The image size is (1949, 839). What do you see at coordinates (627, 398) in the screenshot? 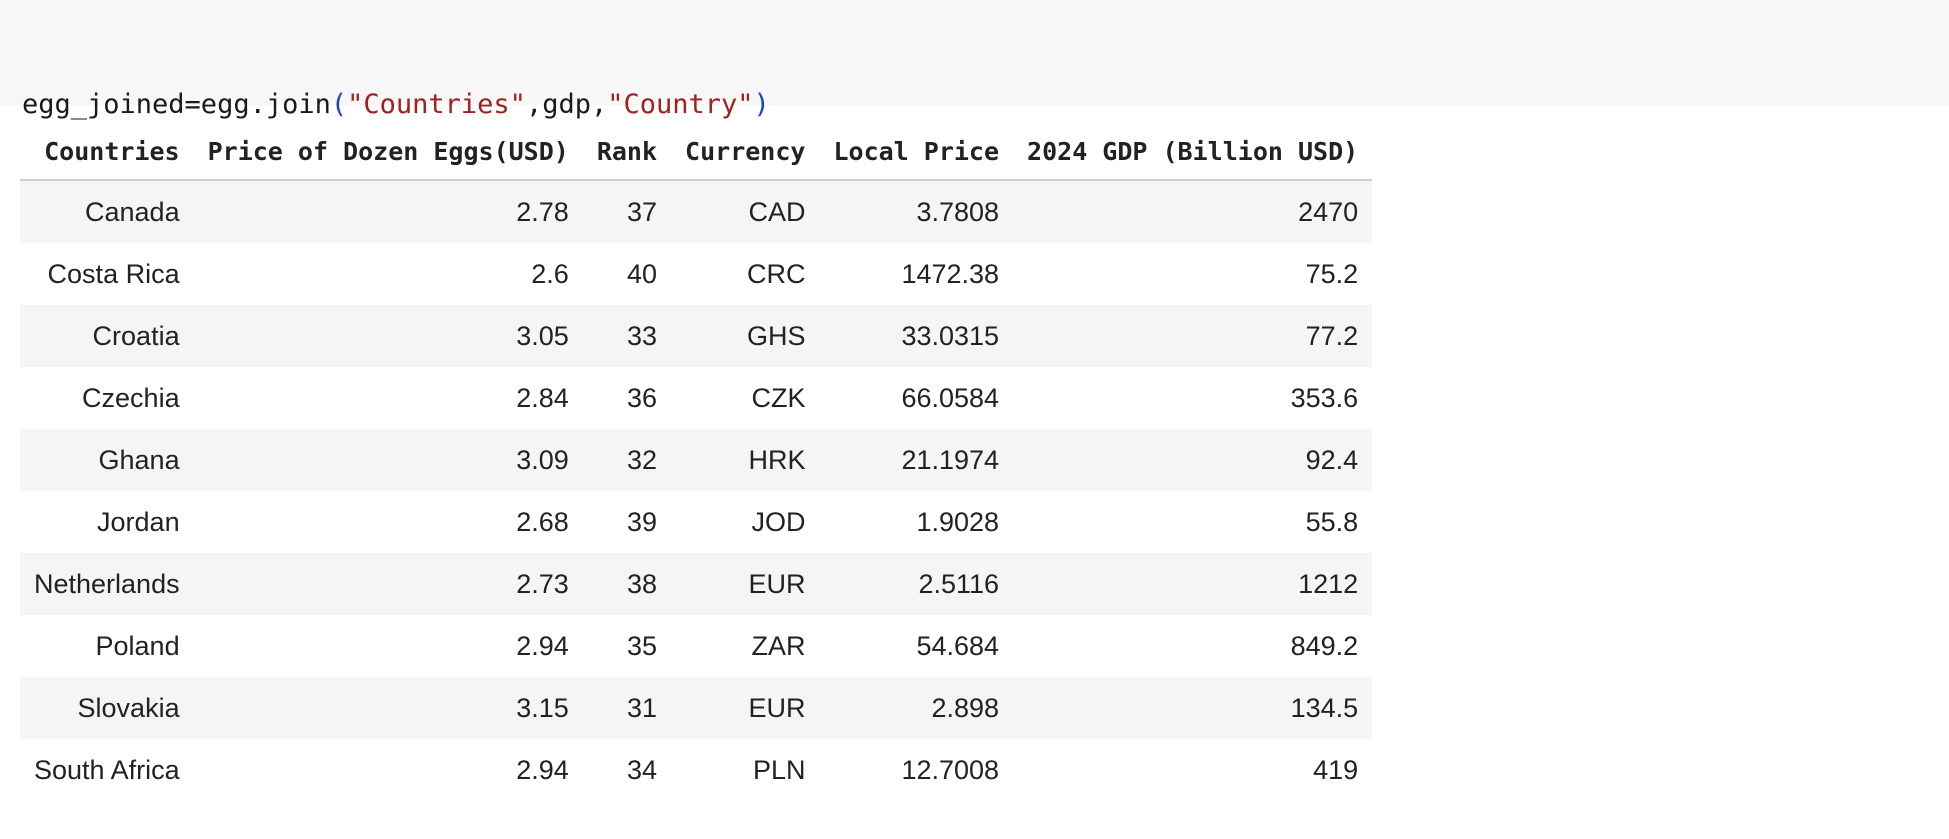
I see `table-cell: 36` at bounding box center [627, 398].